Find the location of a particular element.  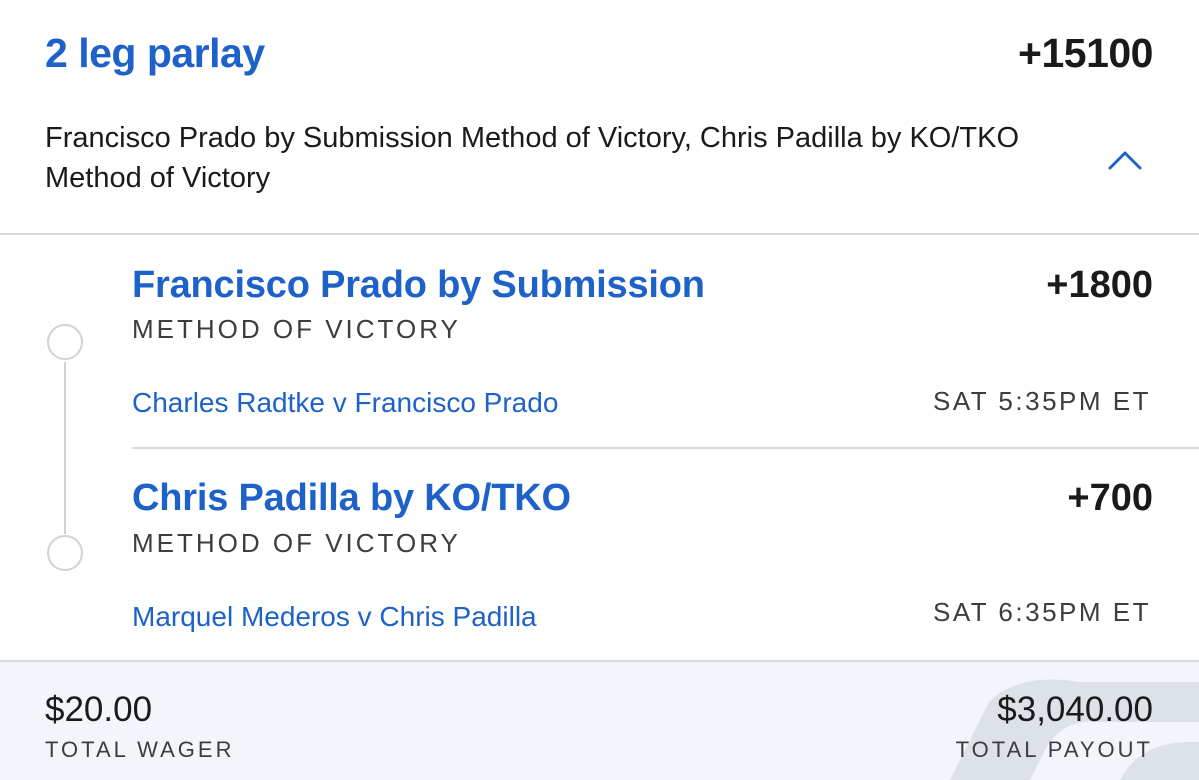

parlay-title: 2 leg parlay is located at coordinates (155, 53).